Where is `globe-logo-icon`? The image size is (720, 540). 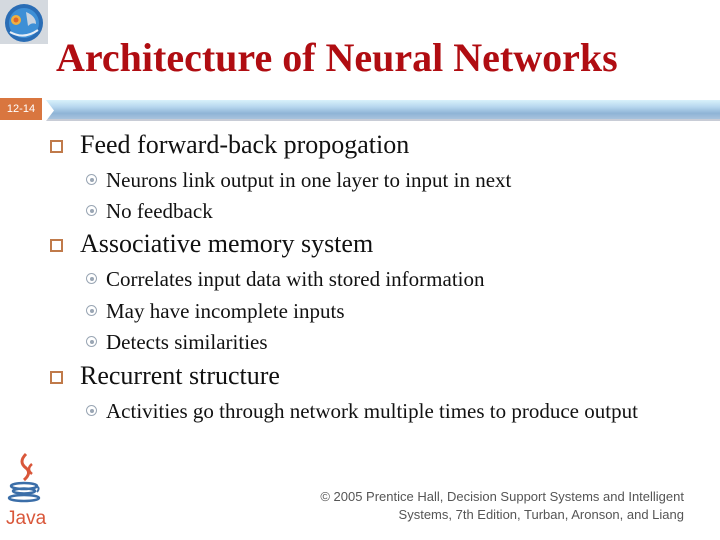
globe-logo-icon is located at coordinates (24, 22).